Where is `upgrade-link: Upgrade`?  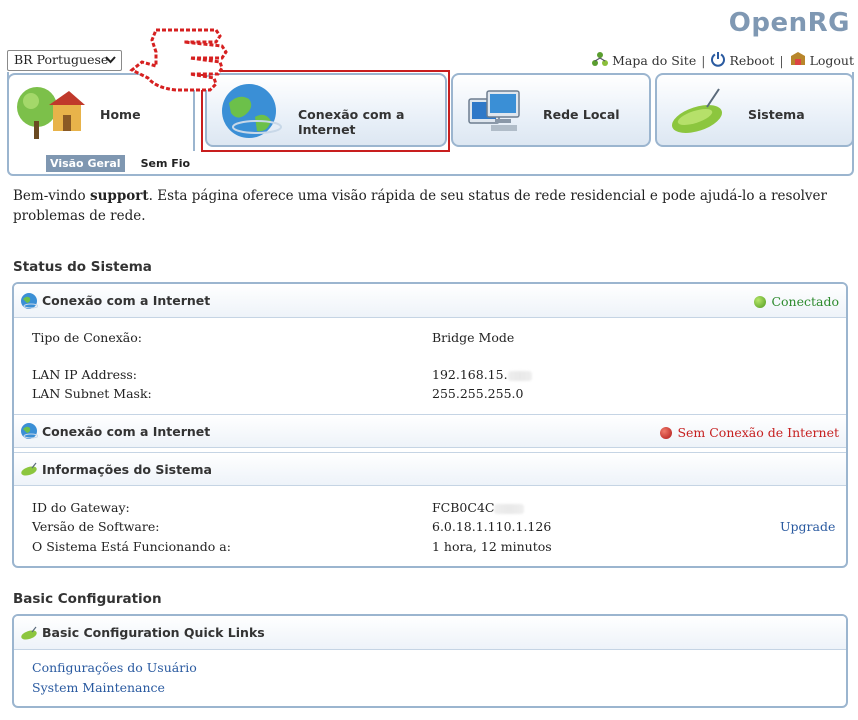
upgrade-link: Upgrade is located at coordinates (807, 526).